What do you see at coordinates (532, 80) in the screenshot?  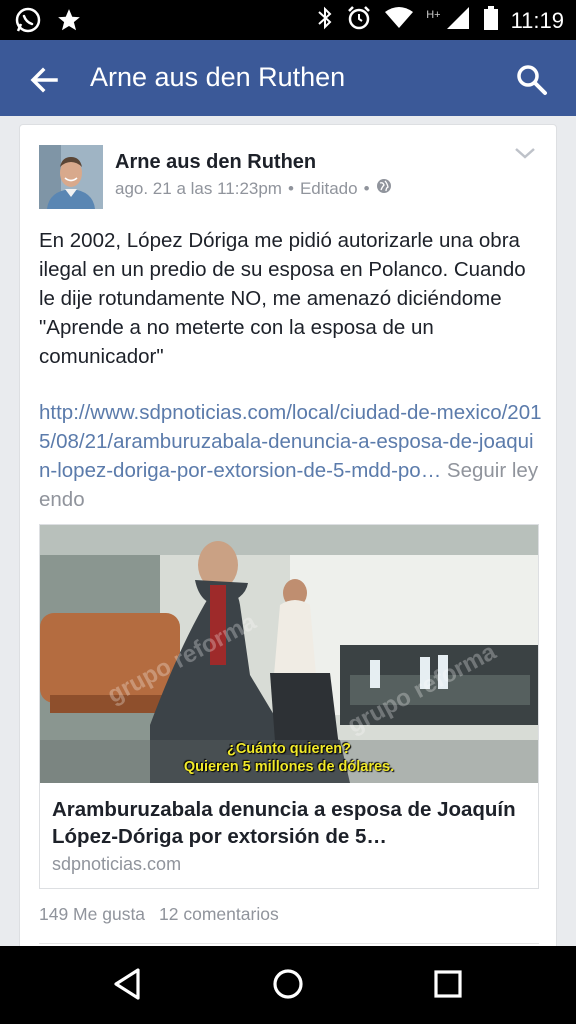 I see `search-icon` at bounding box center [532, 80].